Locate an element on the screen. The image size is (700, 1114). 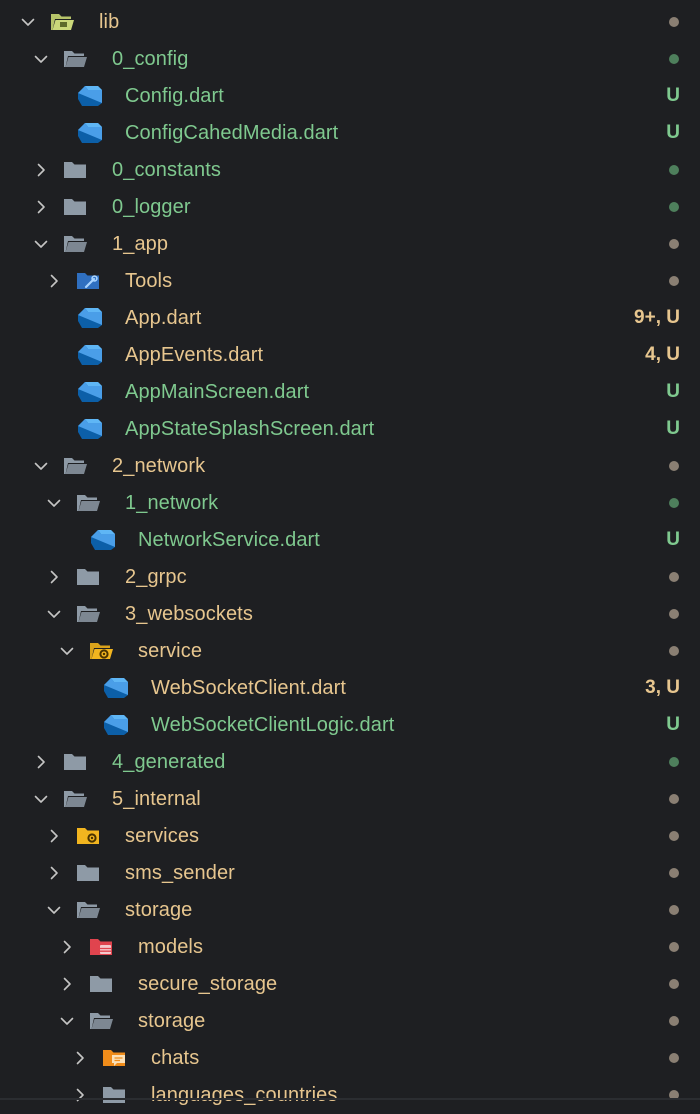
tree-folder-row: 4_generated is located at coordinates (350, 762).